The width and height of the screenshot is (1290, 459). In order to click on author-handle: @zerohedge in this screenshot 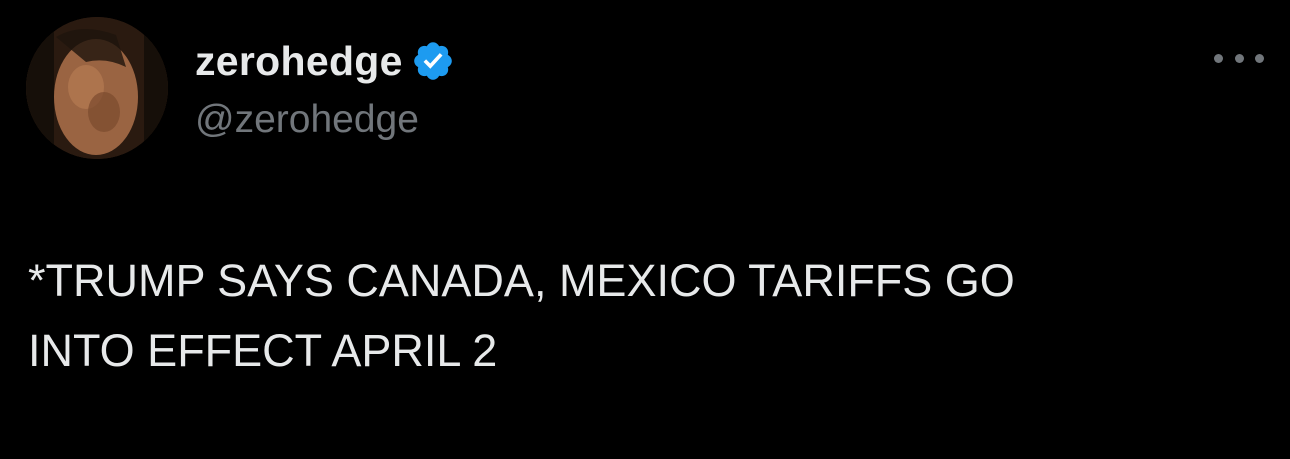, I will do `click(307, 120)`.